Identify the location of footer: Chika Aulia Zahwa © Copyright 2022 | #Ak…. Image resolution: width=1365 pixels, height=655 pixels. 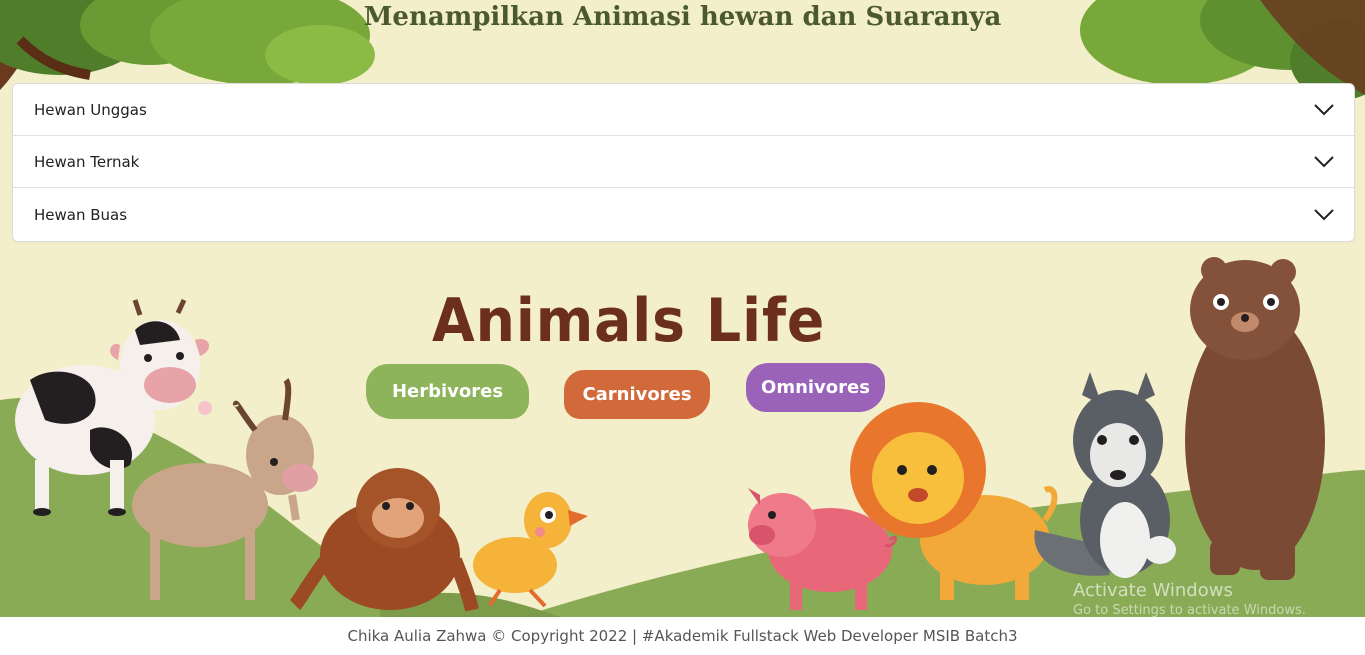
(682, 636).